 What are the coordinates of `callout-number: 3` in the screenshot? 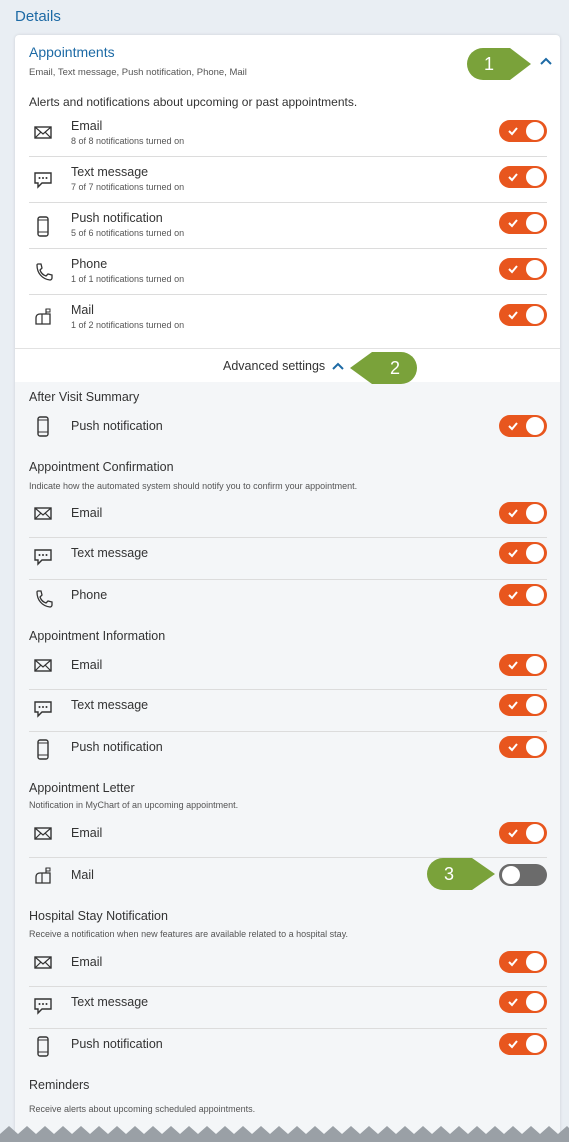 It's located at (448, 874).